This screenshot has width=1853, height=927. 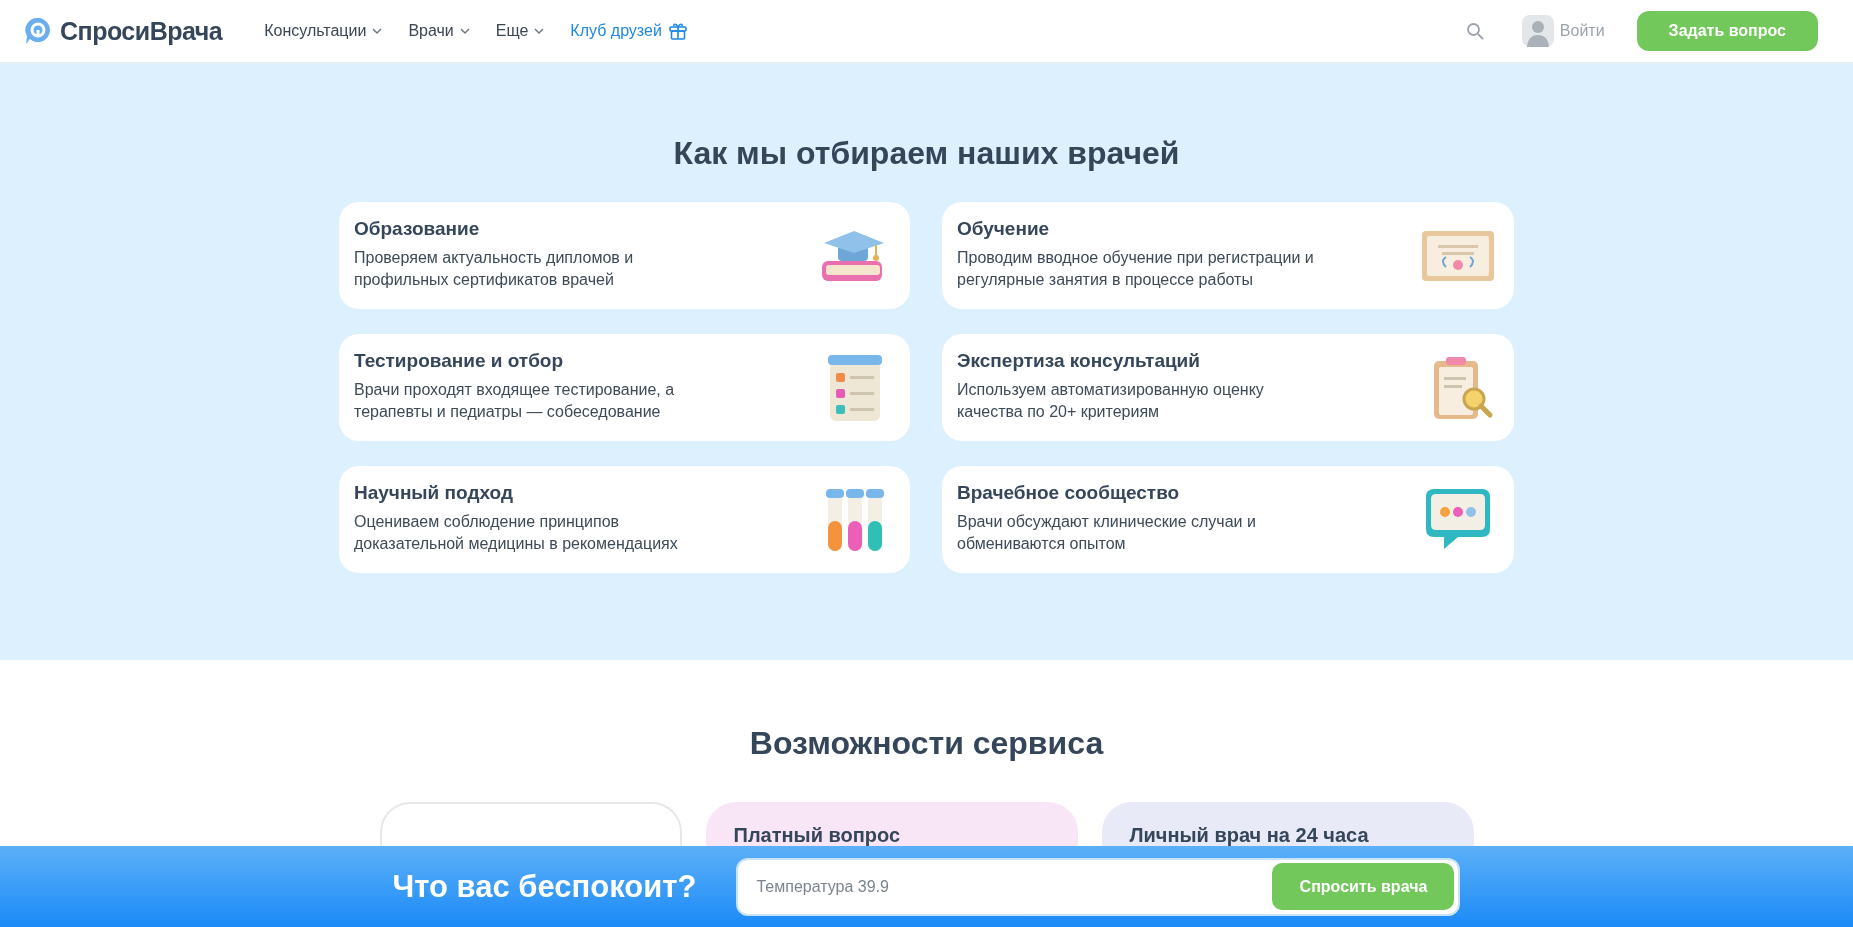 What do you see at coordinates (1079, 361) in the screenshot?
I see `card-title: Экспертиза консультаций` at bounding box center [1079, 361].